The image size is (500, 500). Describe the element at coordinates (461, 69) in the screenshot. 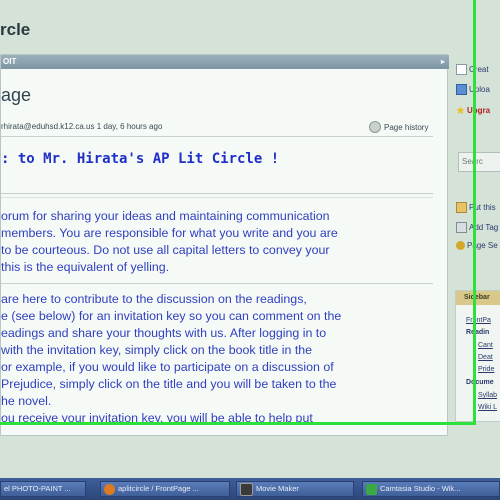

I see `page-icon` at that location.